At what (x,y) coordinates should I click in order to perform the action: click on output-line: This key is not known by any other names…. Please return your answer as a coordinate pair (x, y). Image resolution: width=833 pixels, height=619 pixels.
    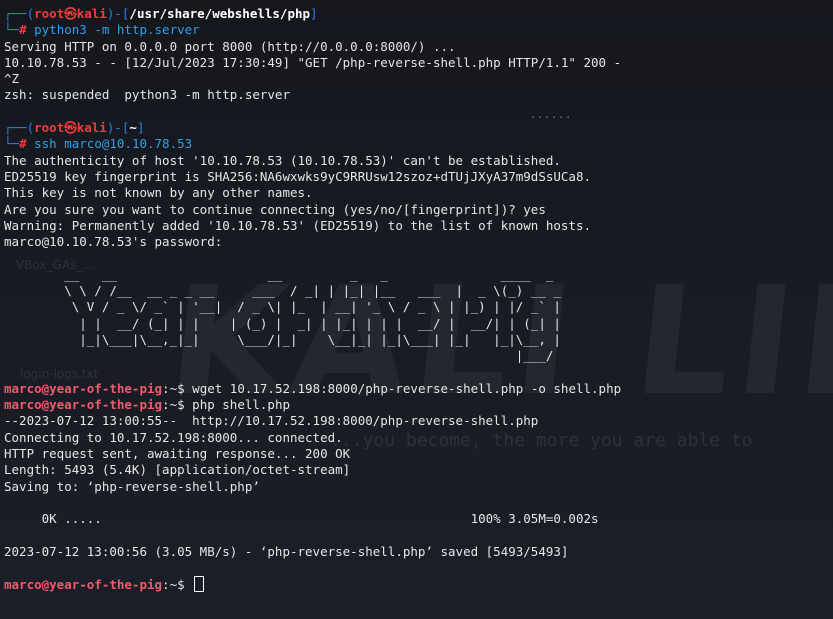
    Looking at the image, I should click on (158, 193).